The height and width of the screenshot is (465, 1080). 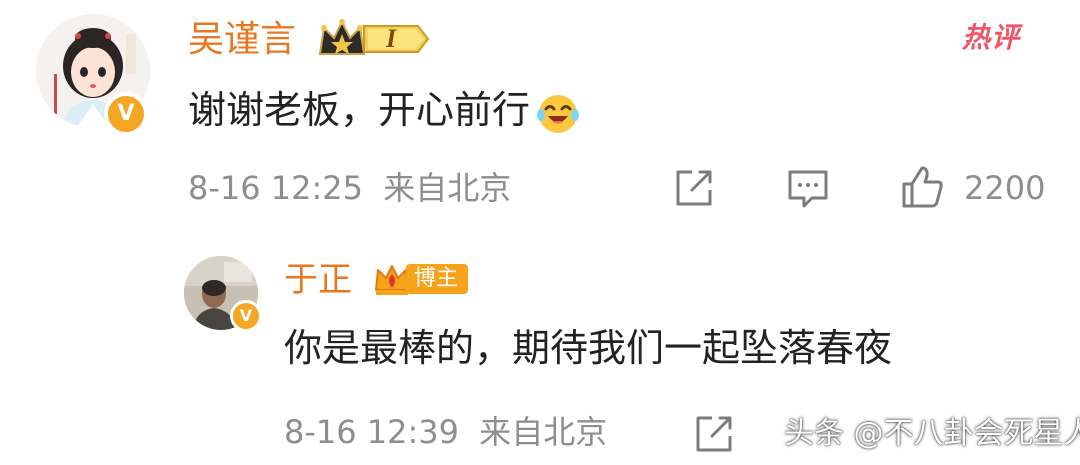 I want to click on fan-level-badge: I, so click(x=374, y=39).